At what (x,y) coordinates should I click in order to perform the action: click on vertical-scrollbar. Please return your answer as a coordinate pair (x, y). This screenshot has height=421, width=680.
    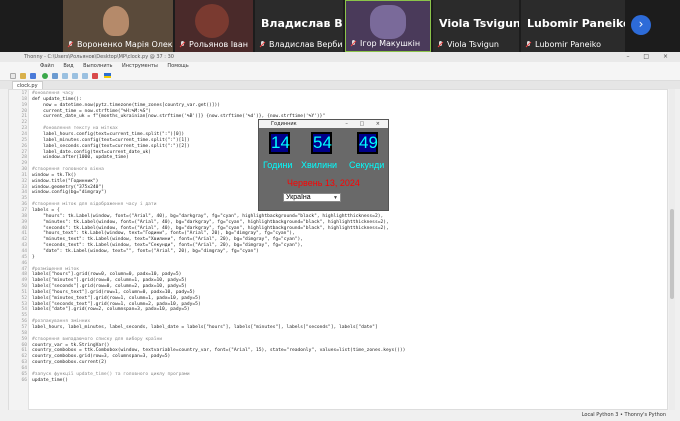
    Looking at the image, I should click on (672, 249).